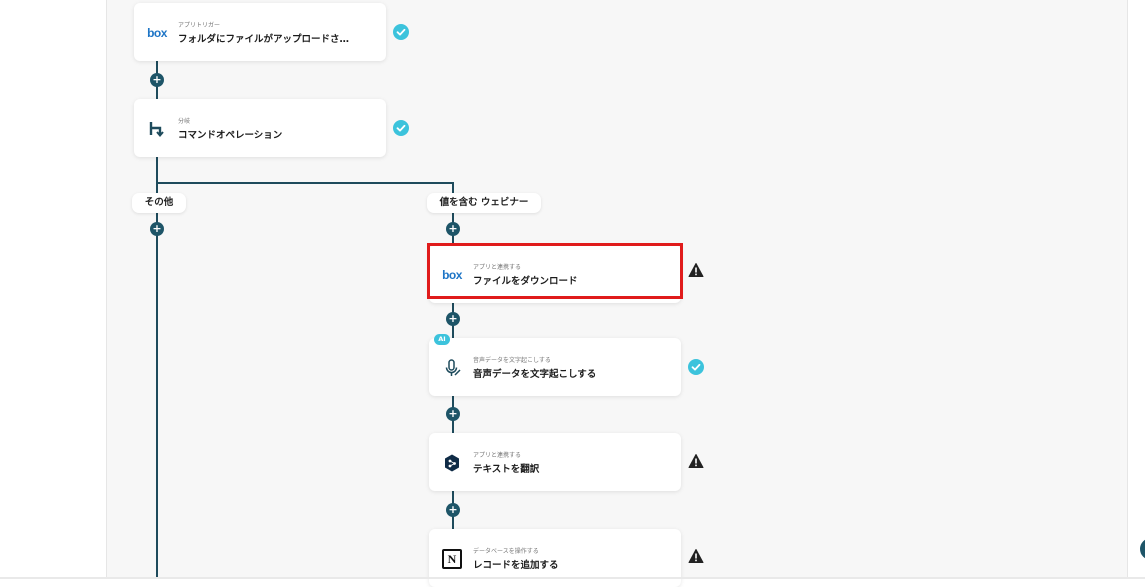 The width and height of the screenshot is (1145, 587). What do you see at coordinates (452, 559) in the screenshot?
I see `notion-icon: N` at bounding box center [452, 559].